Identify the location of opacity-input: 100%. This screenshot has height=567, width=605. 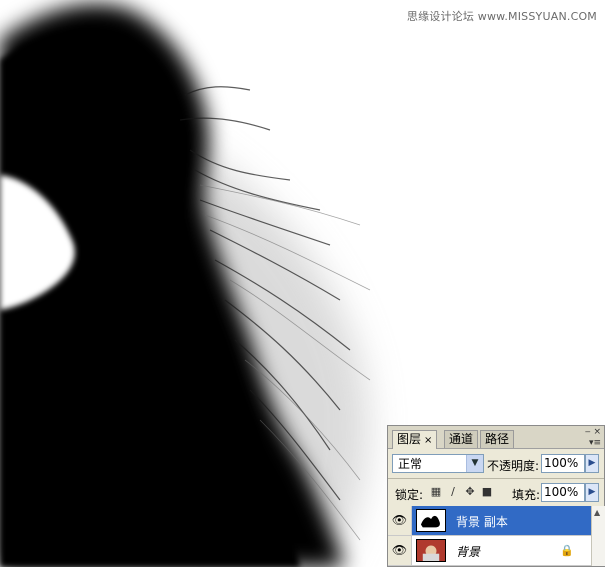
(563, 463).